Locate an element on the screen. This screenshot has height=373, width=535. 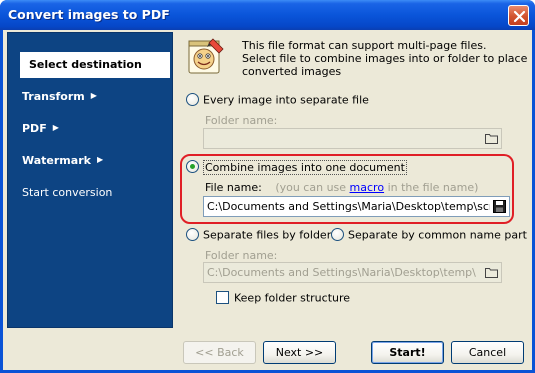
nav-item-label: Watermark is located at coordinates (56, 160).